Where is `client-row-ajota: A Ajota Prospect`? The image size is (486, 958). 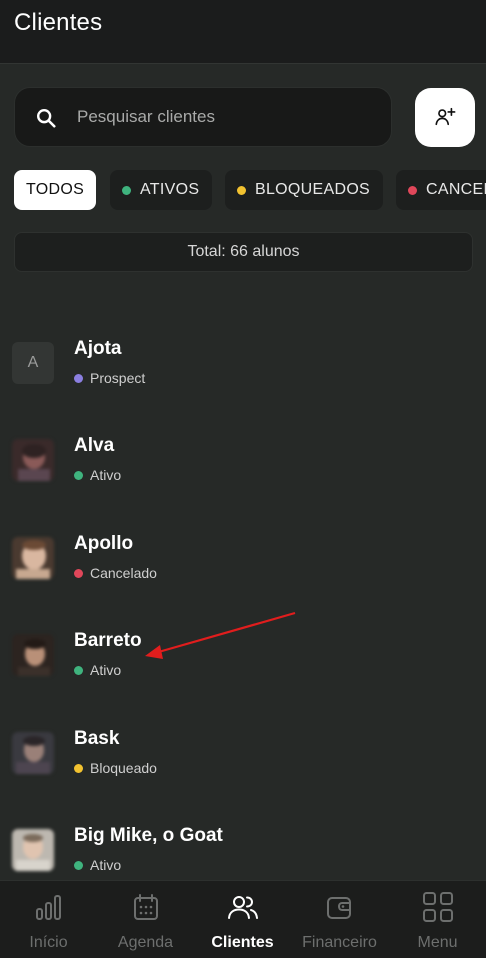
client-row-ajota: A Ajota Prospect is located at coordinates (243, 376).